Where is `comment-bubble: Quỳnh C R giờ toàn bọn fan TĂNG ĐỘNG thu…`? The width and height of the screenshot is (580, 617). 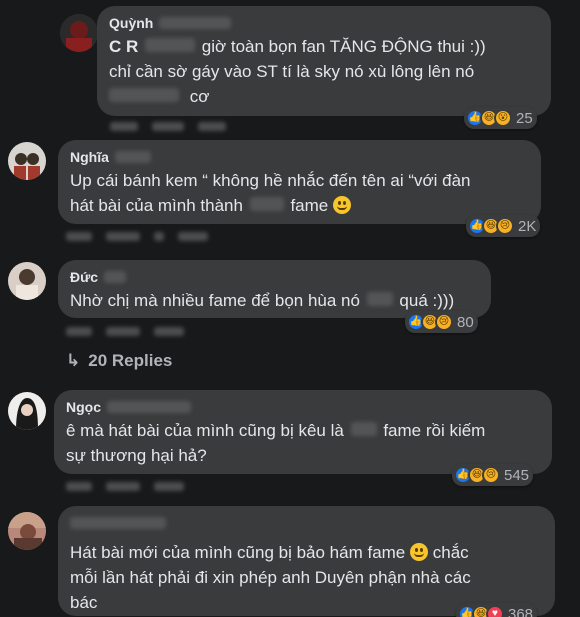 comment-bubble: Quỳnh C R giờ toàn bọn fan TĂNG ĐỘNG thu… is located at coordinates (324, 61).